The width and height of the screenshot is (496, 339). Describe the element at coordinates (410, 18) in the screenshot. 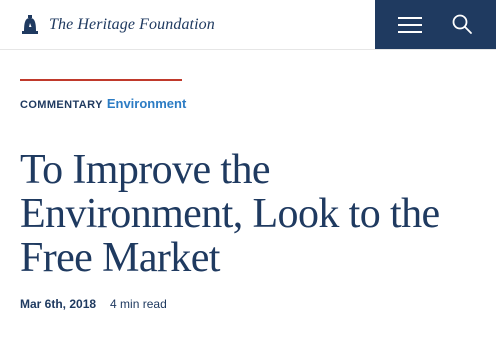

I see `hamburger-menu-icon` at that location.